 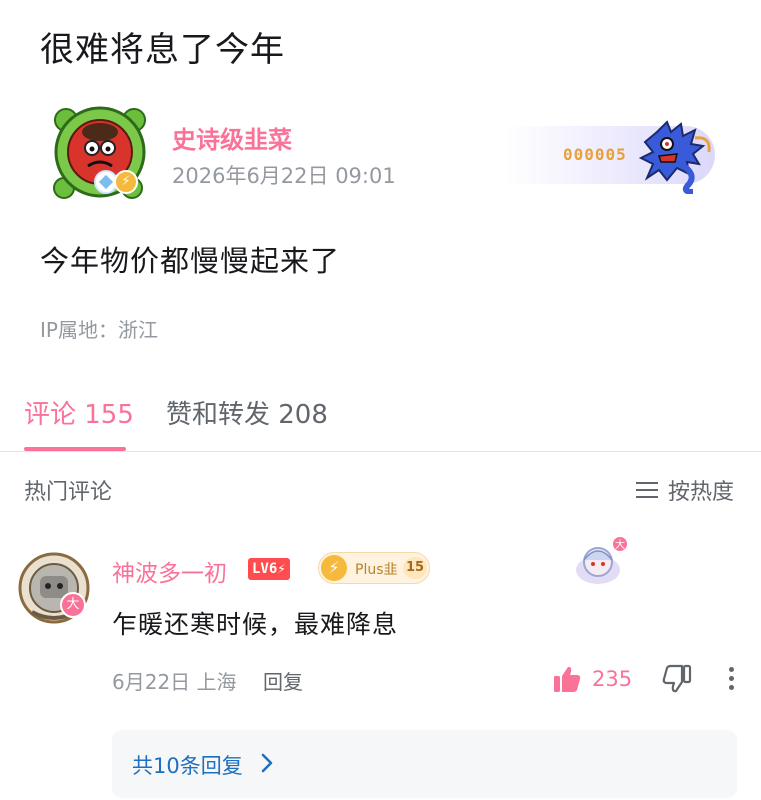 What do you see at coordinates (187, 766) in the screenshot?
I see `replies-link-text: 共10条回复` at bounding box center [187, 766].